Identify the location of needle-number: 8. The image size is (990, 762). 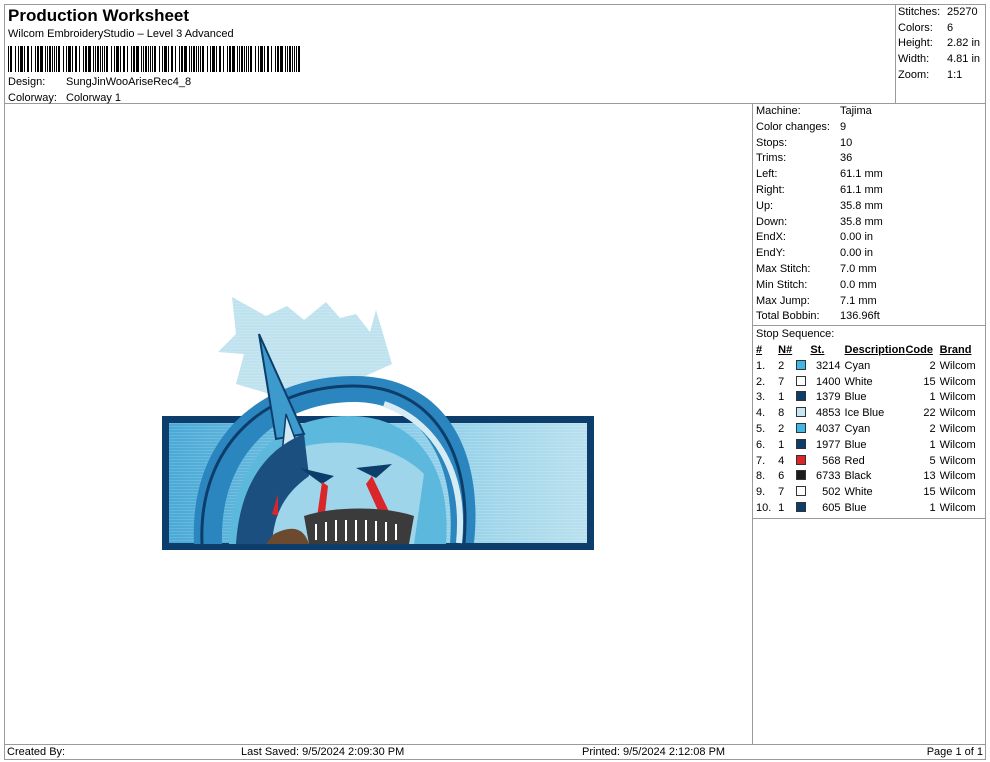
(781, 413).